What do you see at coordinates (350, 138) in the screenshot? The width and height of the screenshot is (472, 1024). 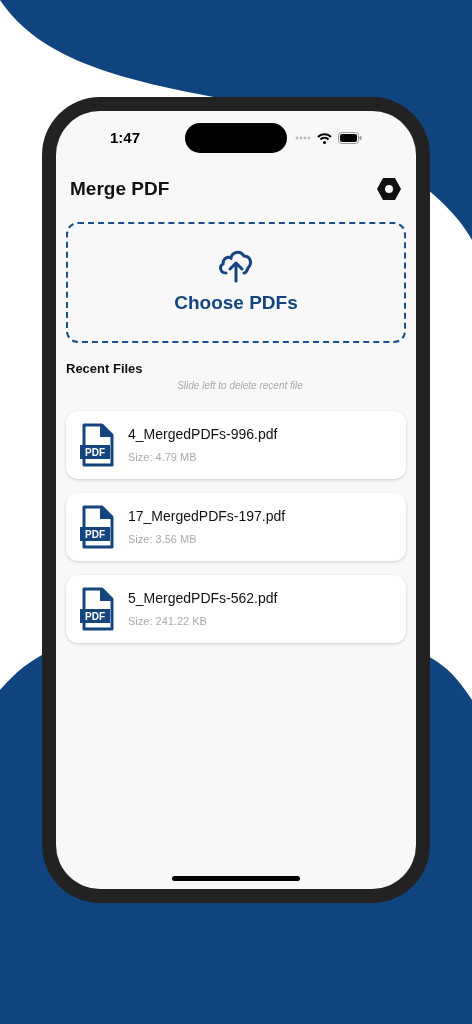 I see `battery-icon` at bounding box center [350, 138].